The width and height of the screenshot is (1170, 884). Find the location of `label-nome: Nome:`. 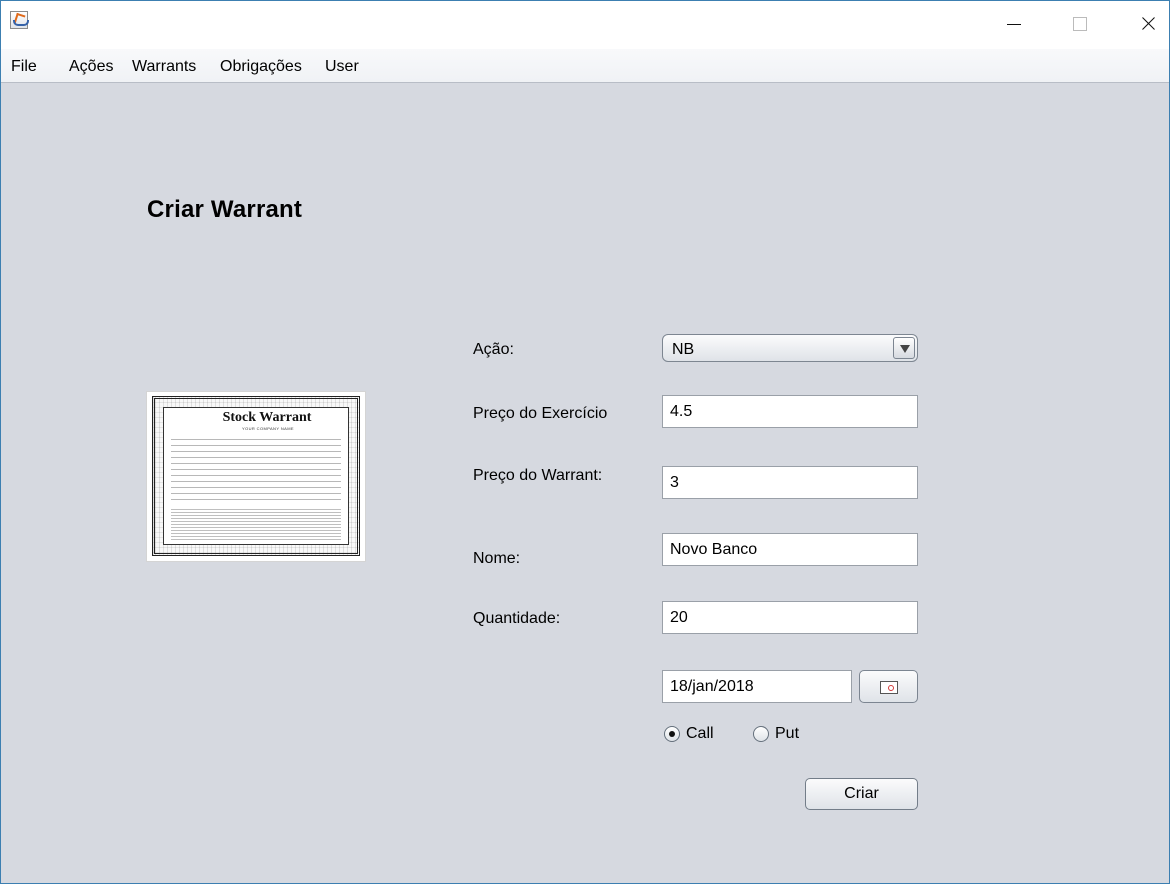

label-nome: Nome: is located at coordinates (497, 558).